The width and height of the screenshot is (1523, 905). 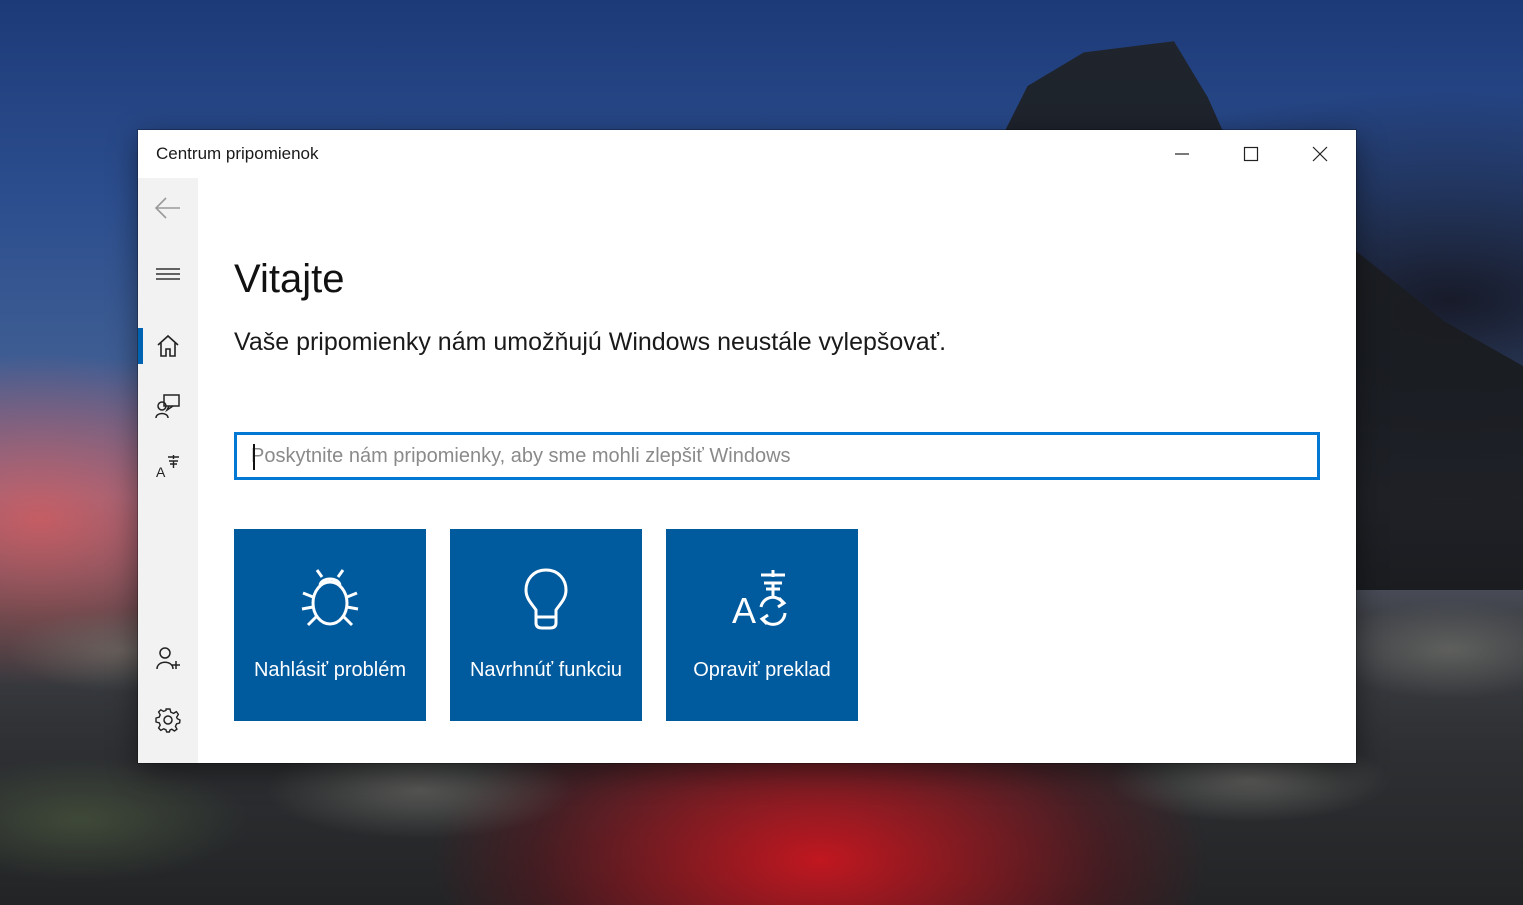 I want to click on lightbulb-icon, so click(x=546, y=599).